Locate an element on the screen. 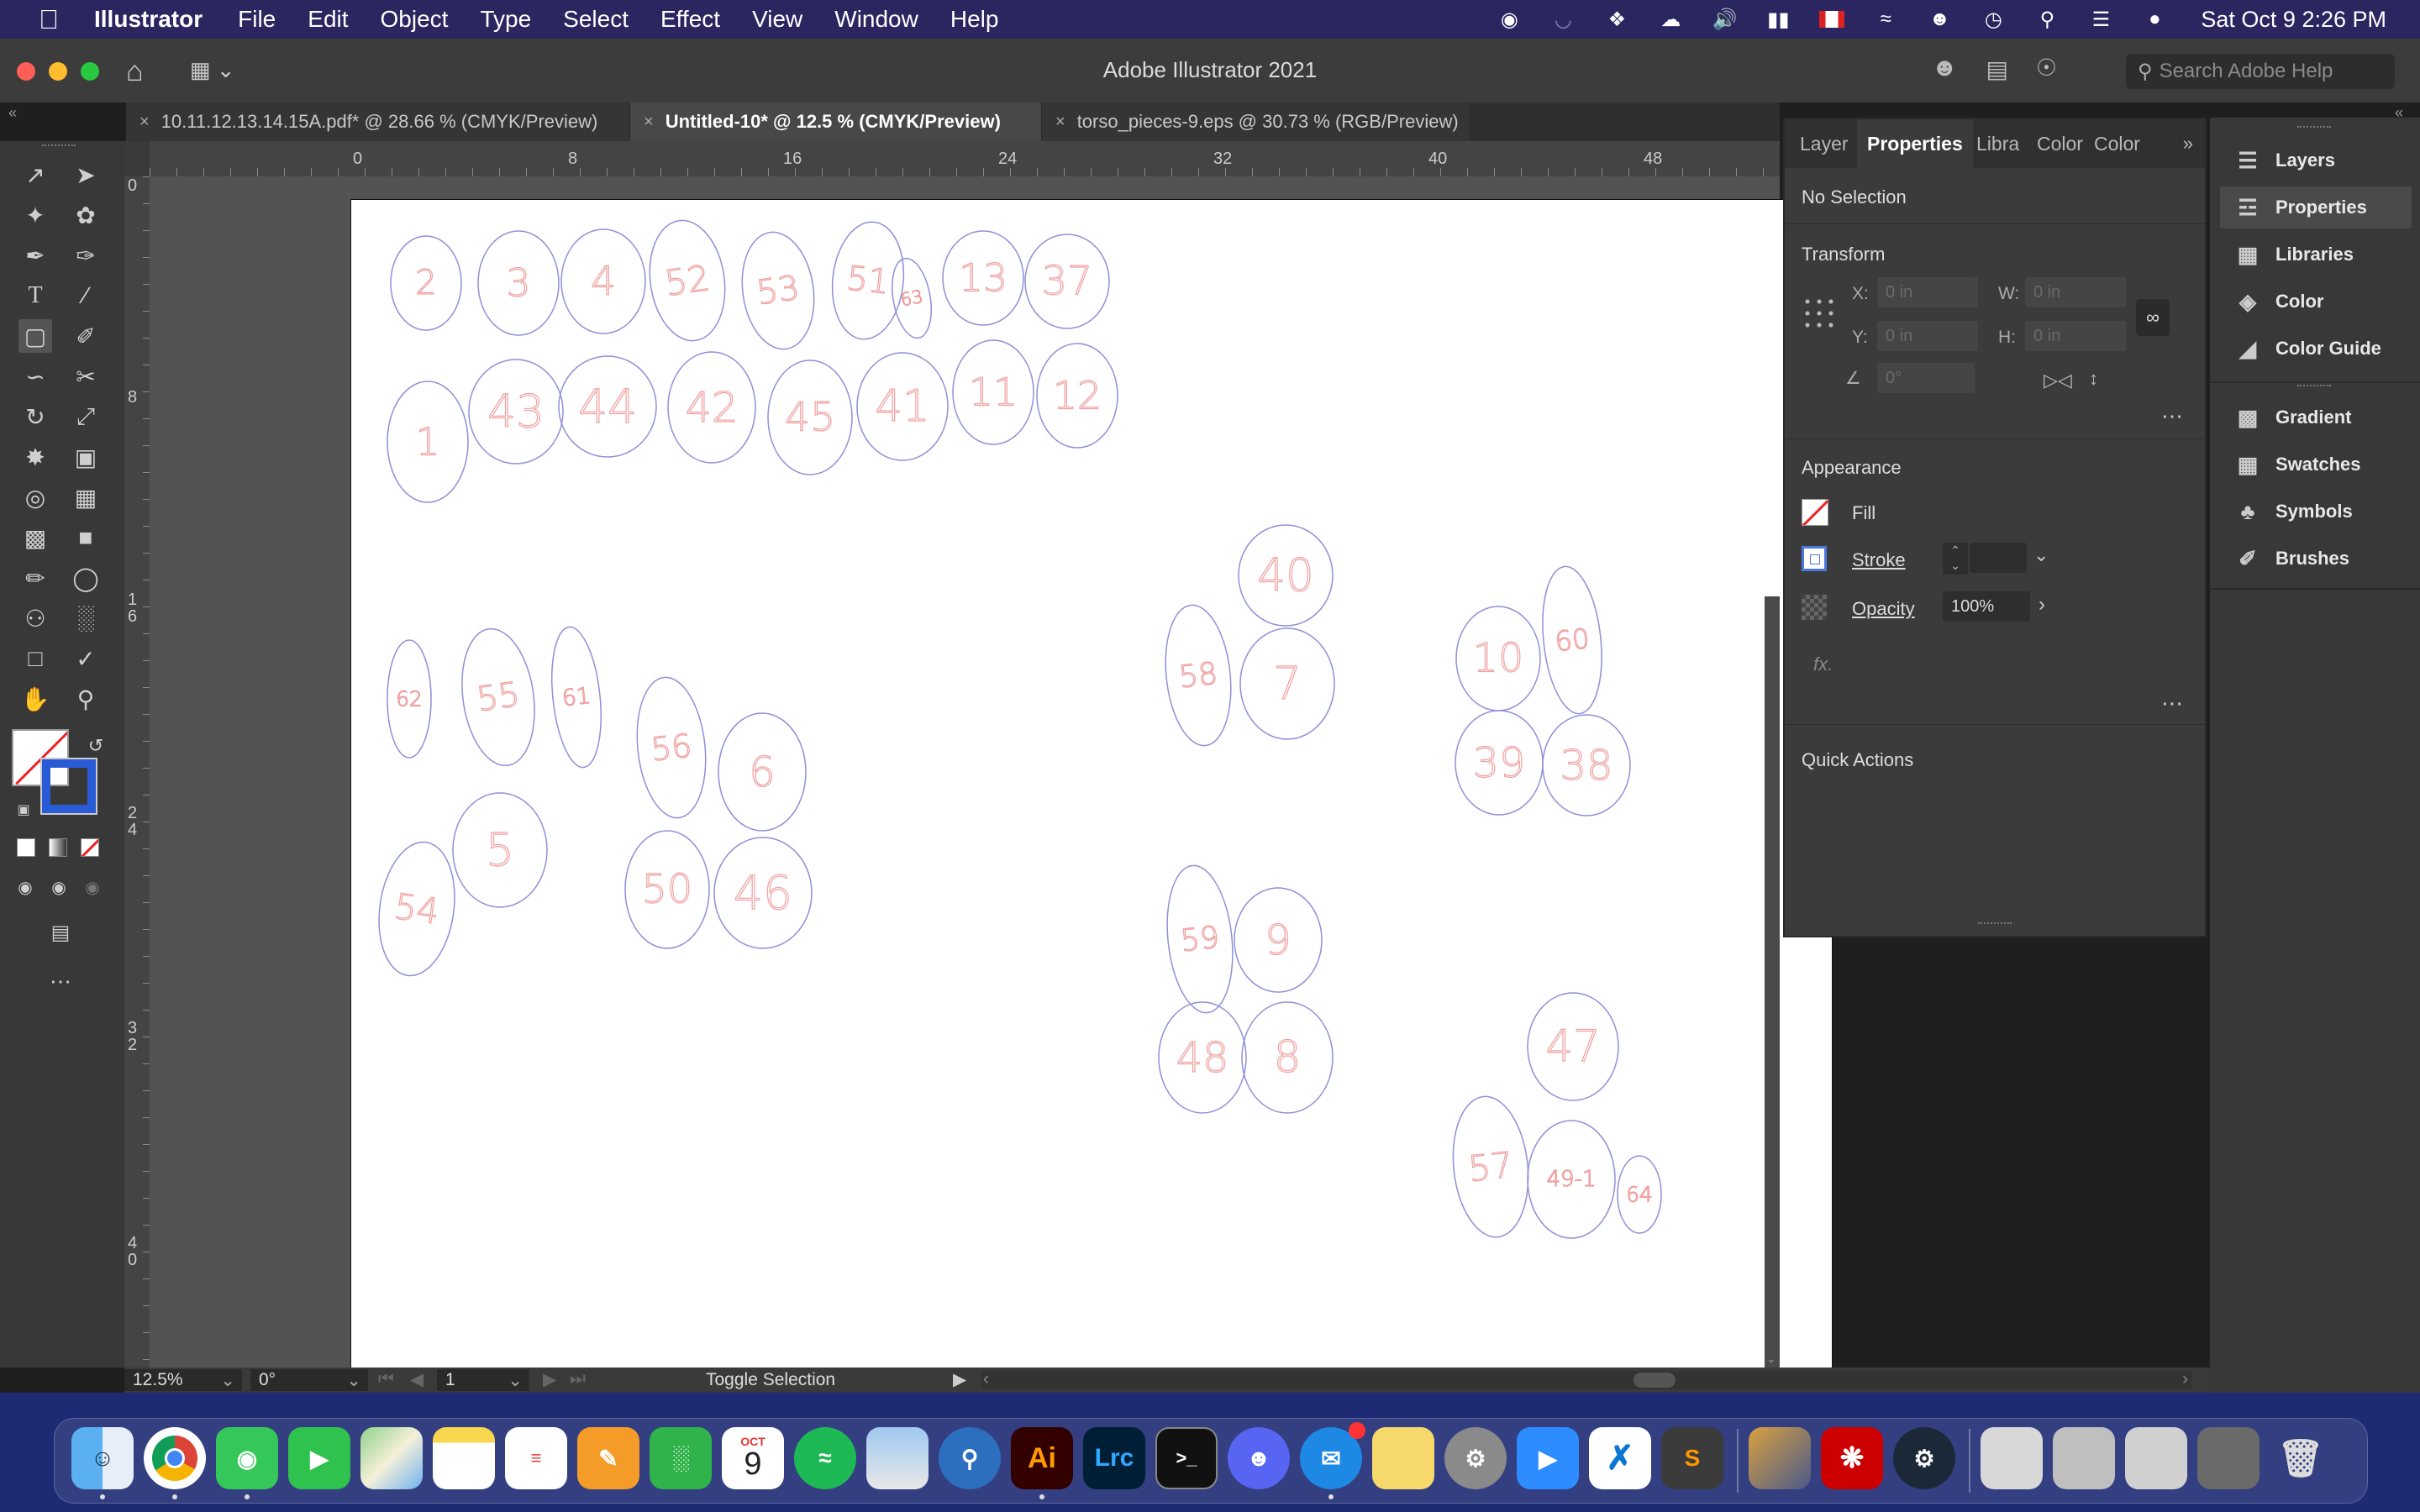 The height and width of the screenshot is (1512, 2420). scroll-down-arrow-icon: ⌄ is located at coordinates (1771, 1359).